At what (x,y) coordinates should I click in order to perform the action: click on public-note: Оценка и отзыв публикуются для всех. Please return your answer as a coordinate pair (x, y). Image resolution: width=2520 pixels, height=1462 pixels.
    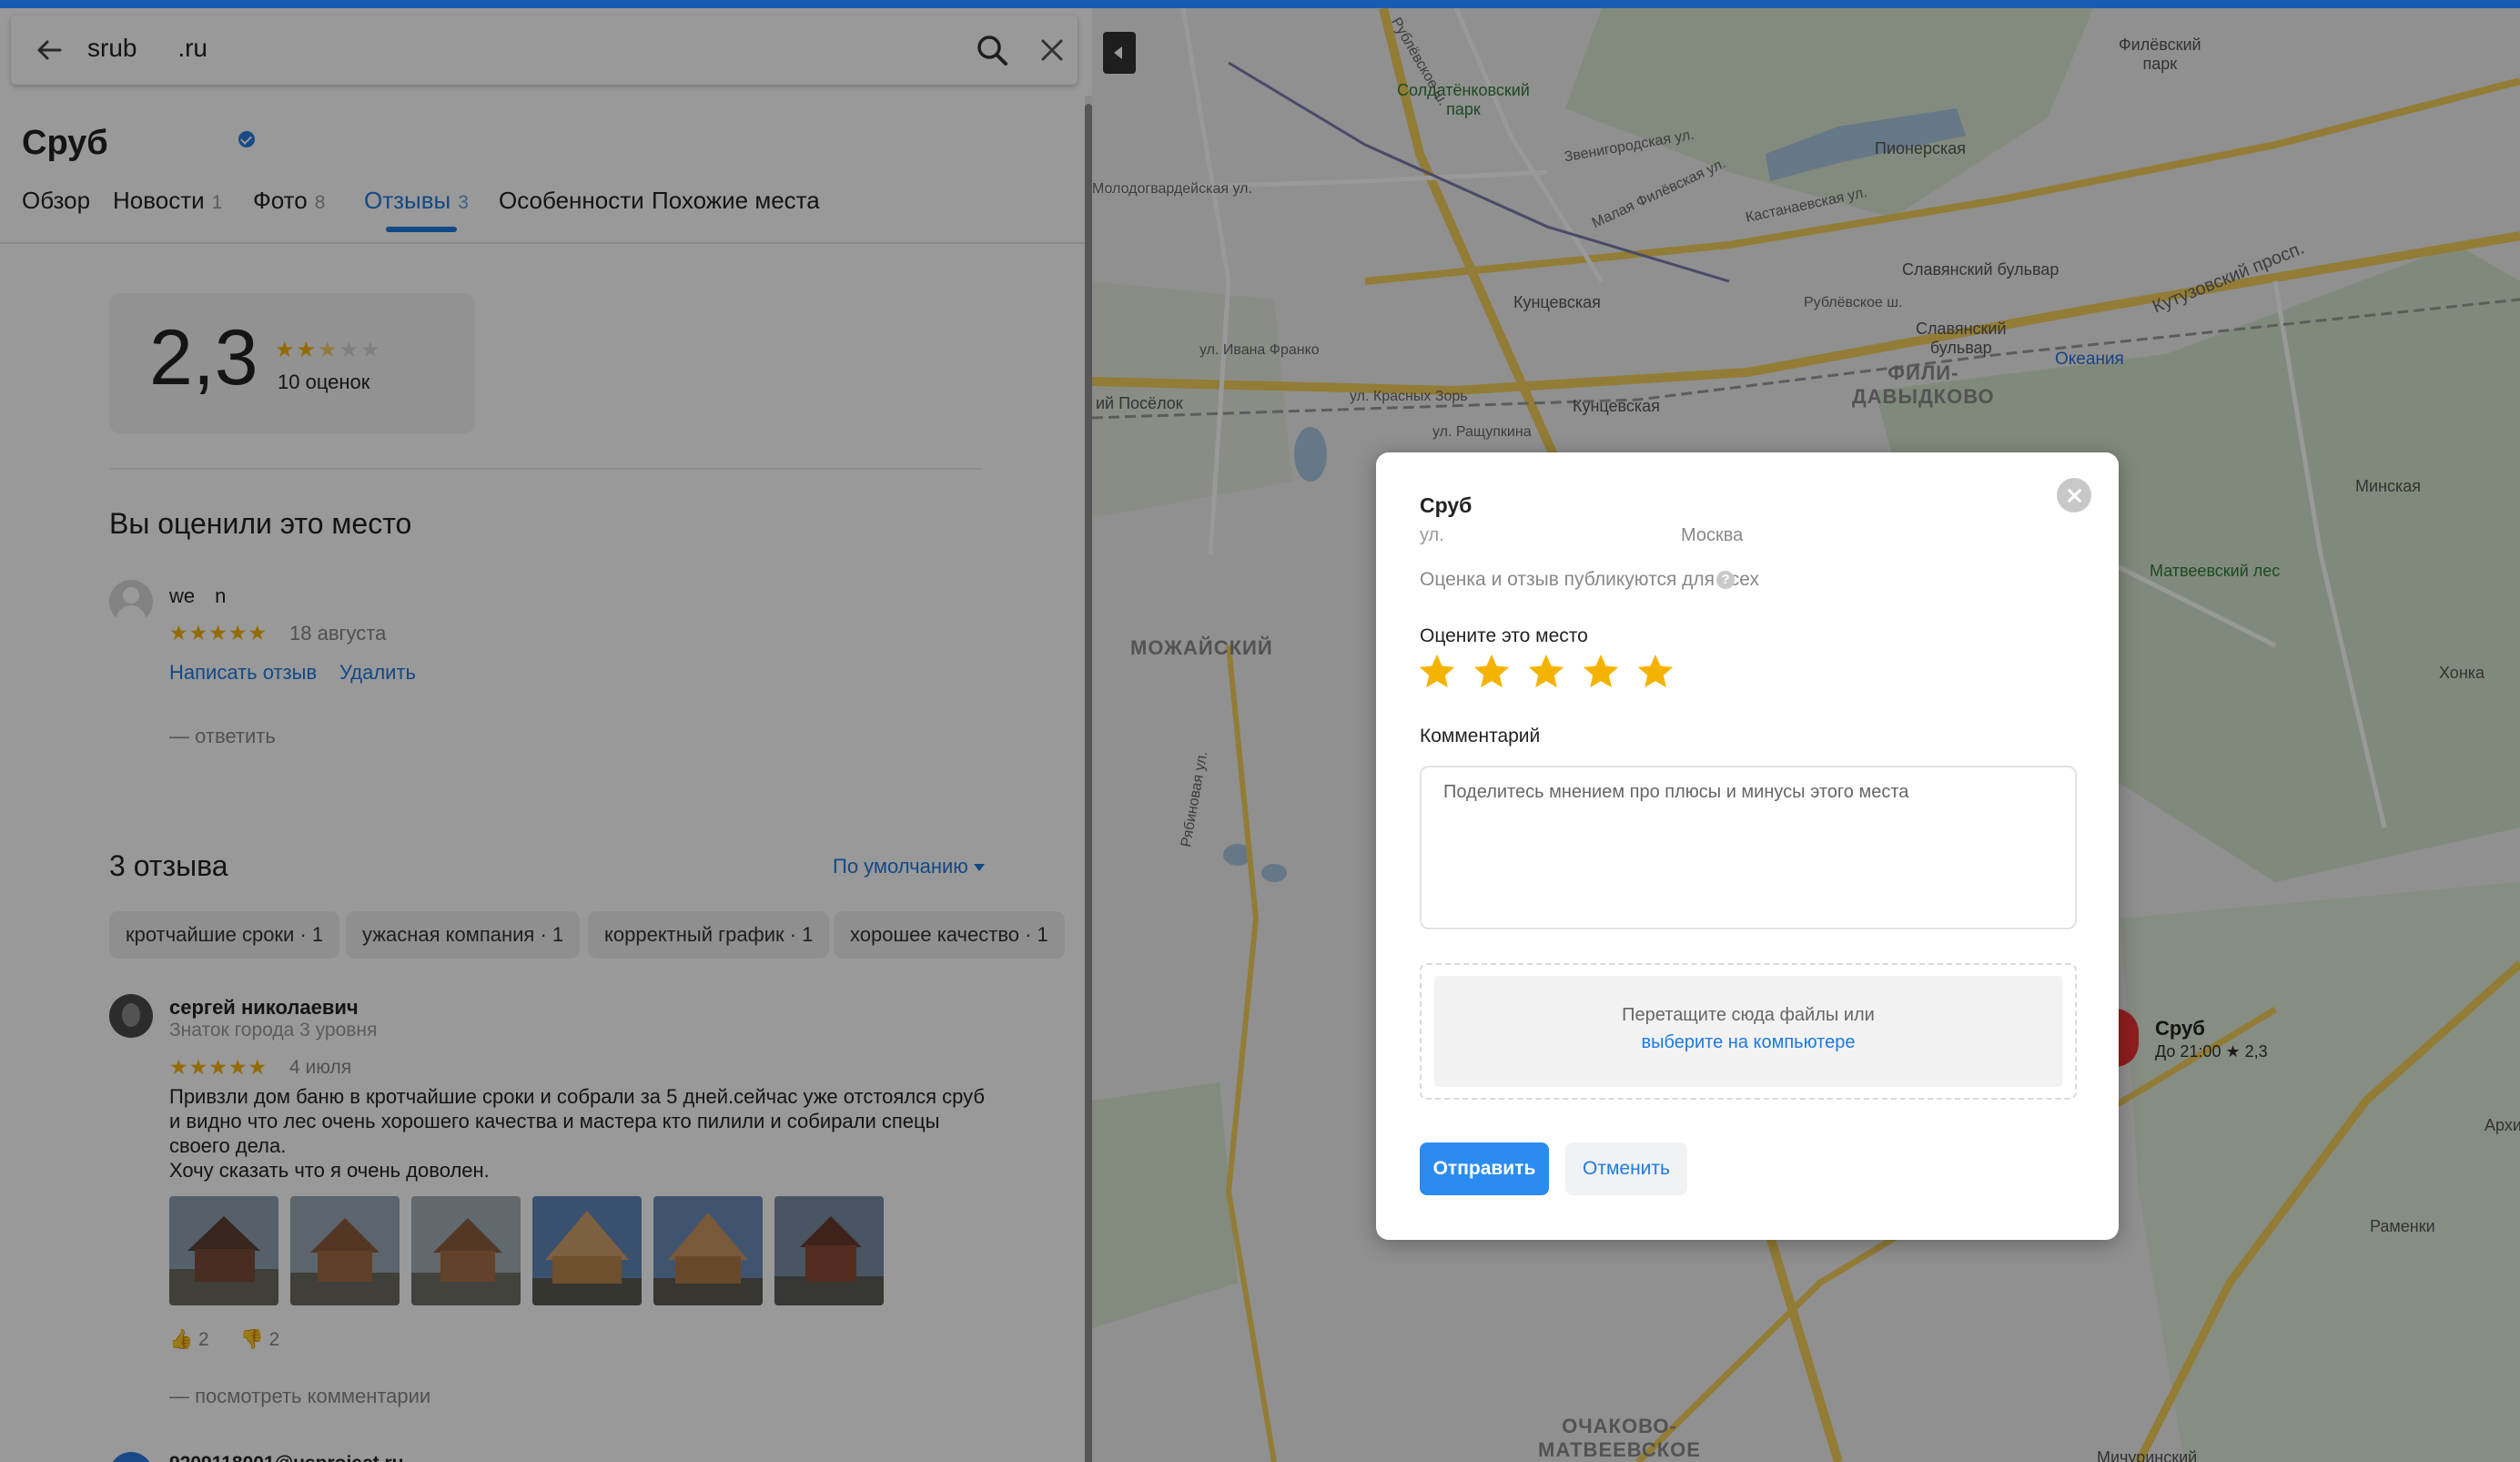
    Looking at the image, I should click on (1590, 579).